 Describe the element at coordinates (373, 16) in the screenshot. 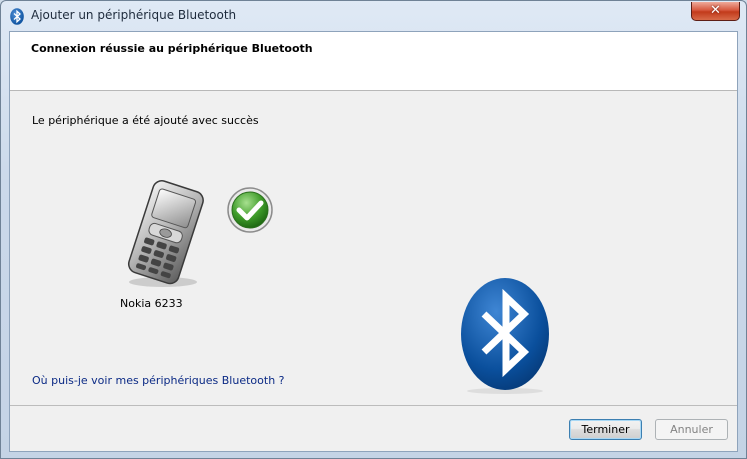

I see `title-bar: Ajouter un périphérique Bluetooth ✕` at that location.